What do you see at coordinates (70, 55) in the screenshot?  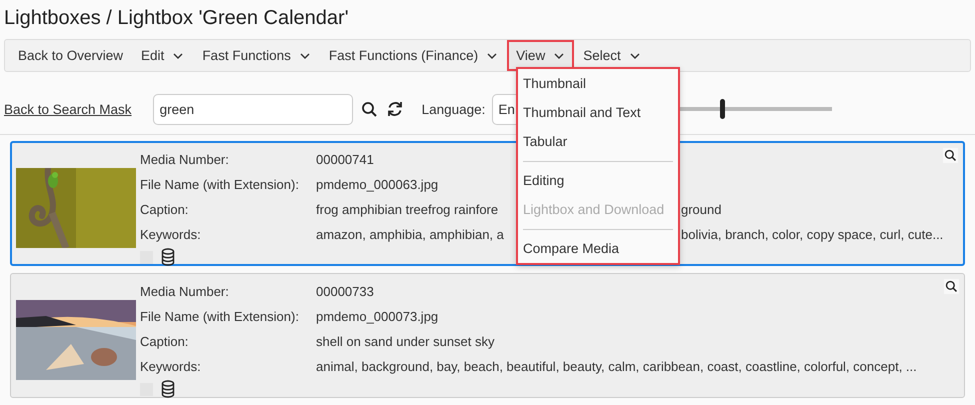 I see `toolbar-menu-button: Back to Overview` at bounding box center [70, 55].